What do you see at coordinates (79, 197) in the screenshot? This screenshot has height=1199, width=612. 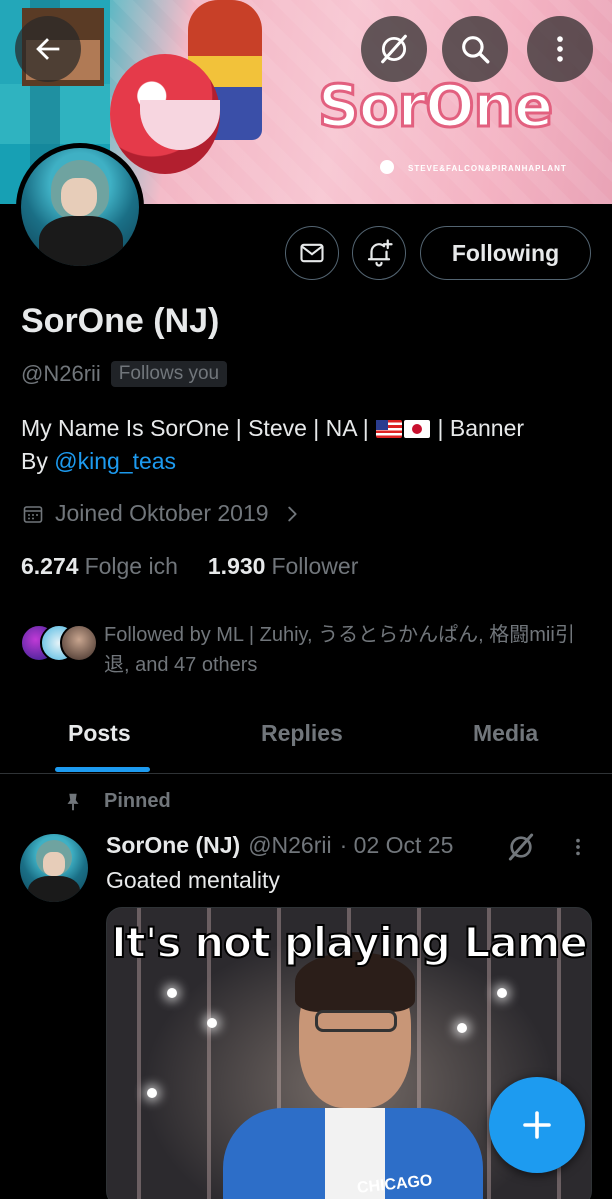 I see `avatar-face` at bounding box center [79, 197].